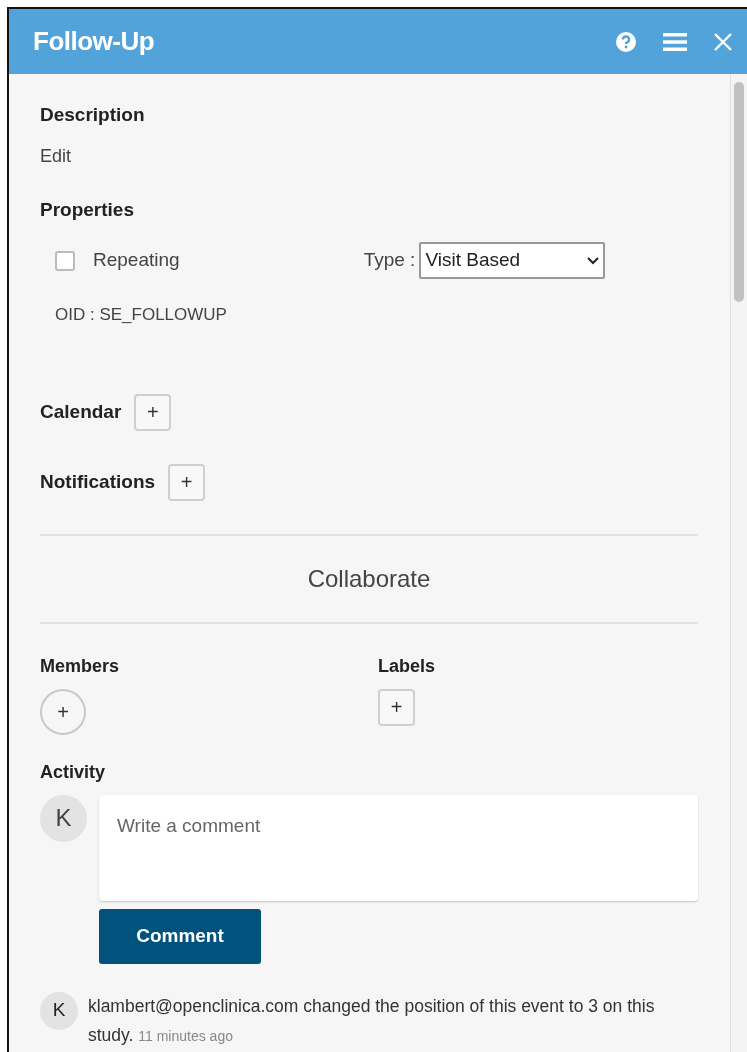 This screenshot has height=1052, width=747. Describe the element at coordinates (136, 260) in the screenshot. I see `checkbox-label: Repeating` at that location.